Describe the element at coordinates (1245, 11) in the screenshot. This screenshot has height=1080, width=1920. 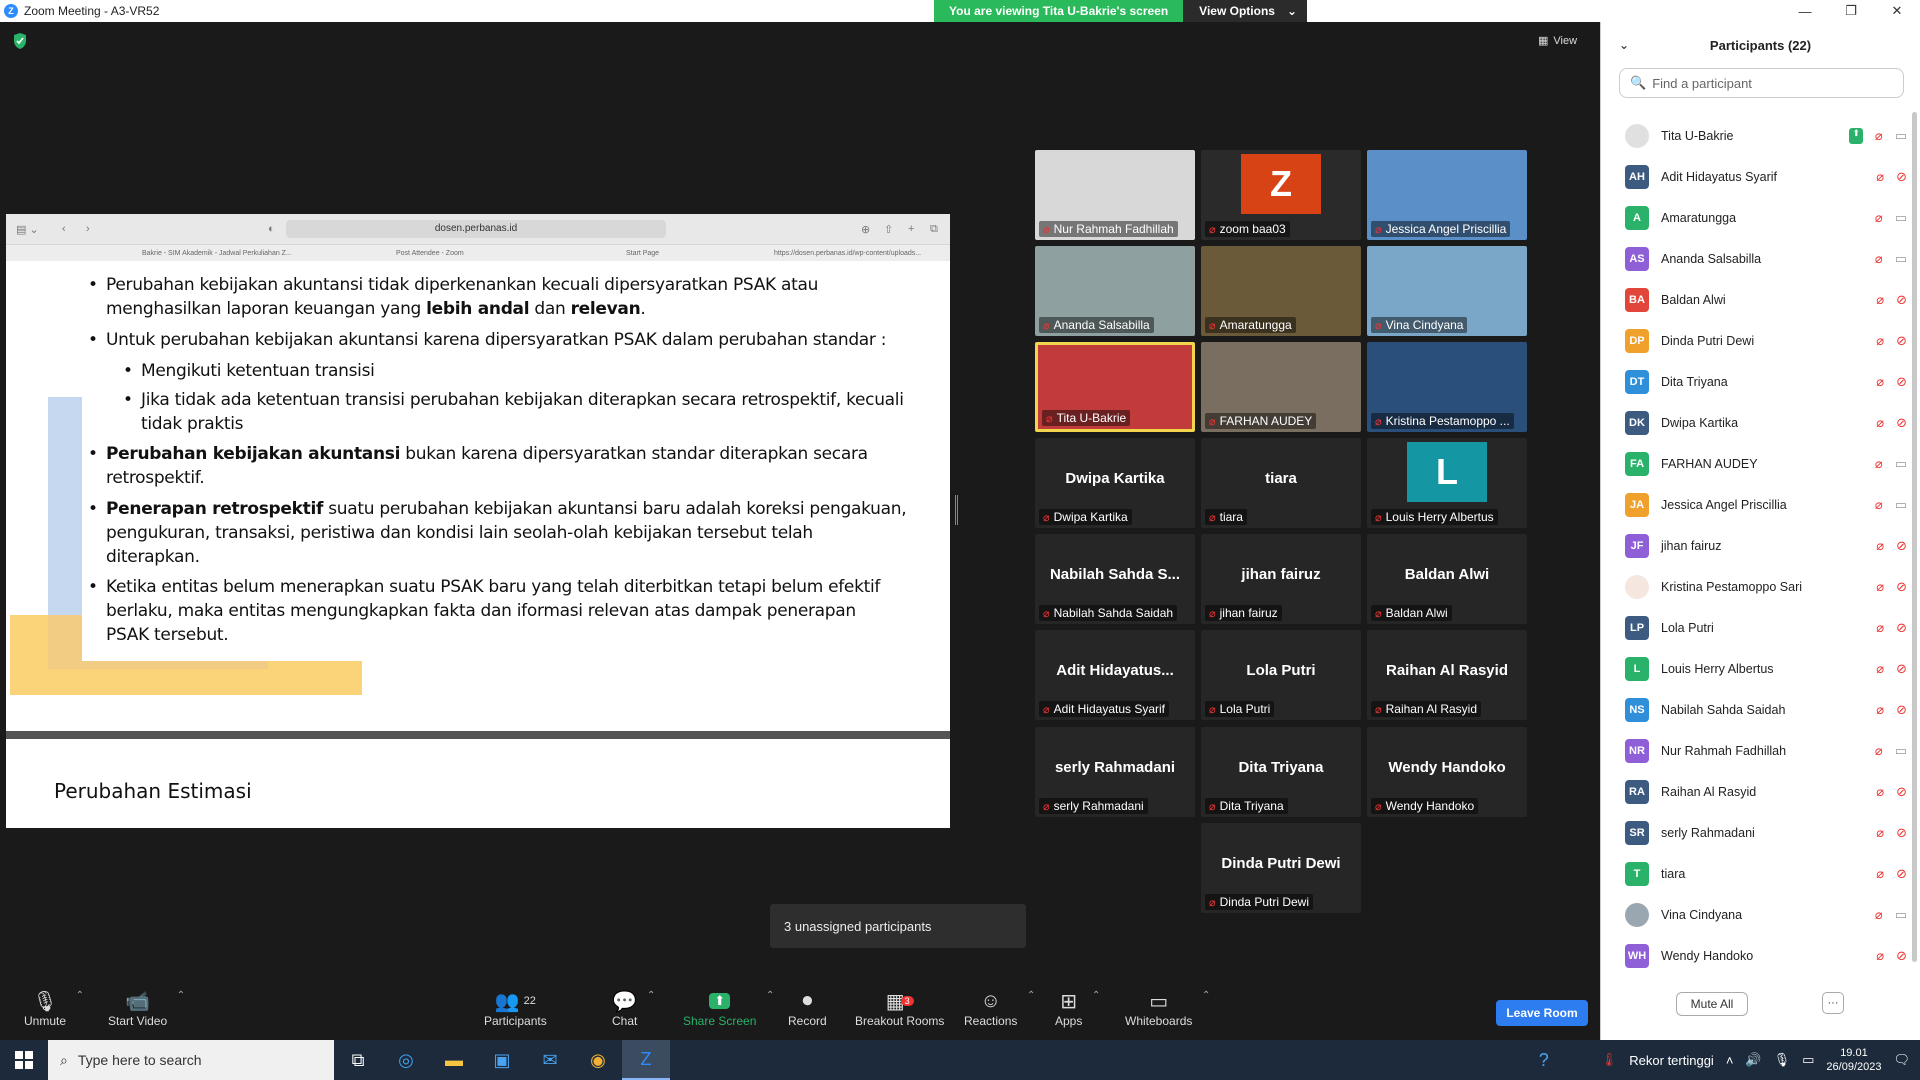
I see `view-options-button: View Options ⌄` at that location.